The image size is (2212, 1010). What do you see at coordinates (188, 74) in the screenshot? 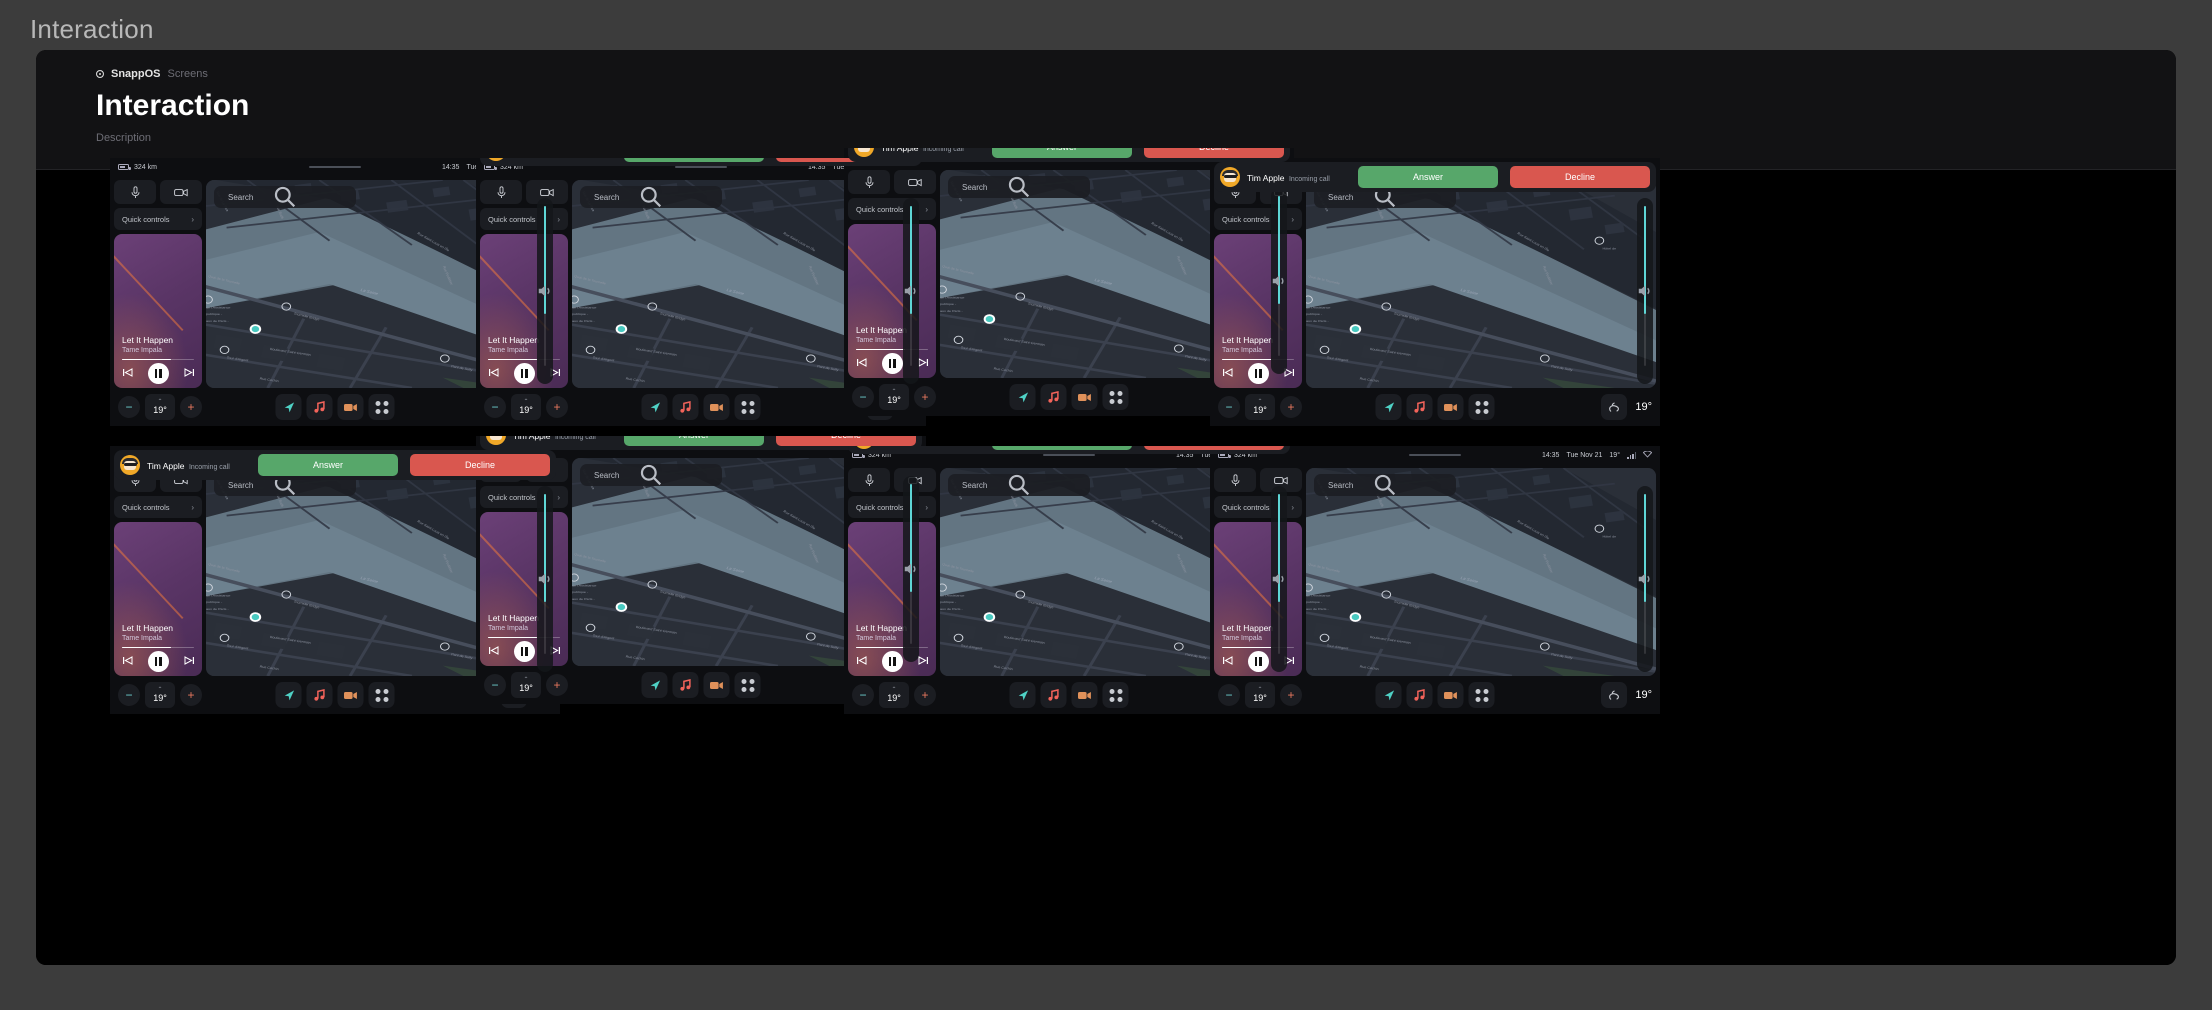
I see `breadcrumb-section: Screens` at bounding box center [188, 74].